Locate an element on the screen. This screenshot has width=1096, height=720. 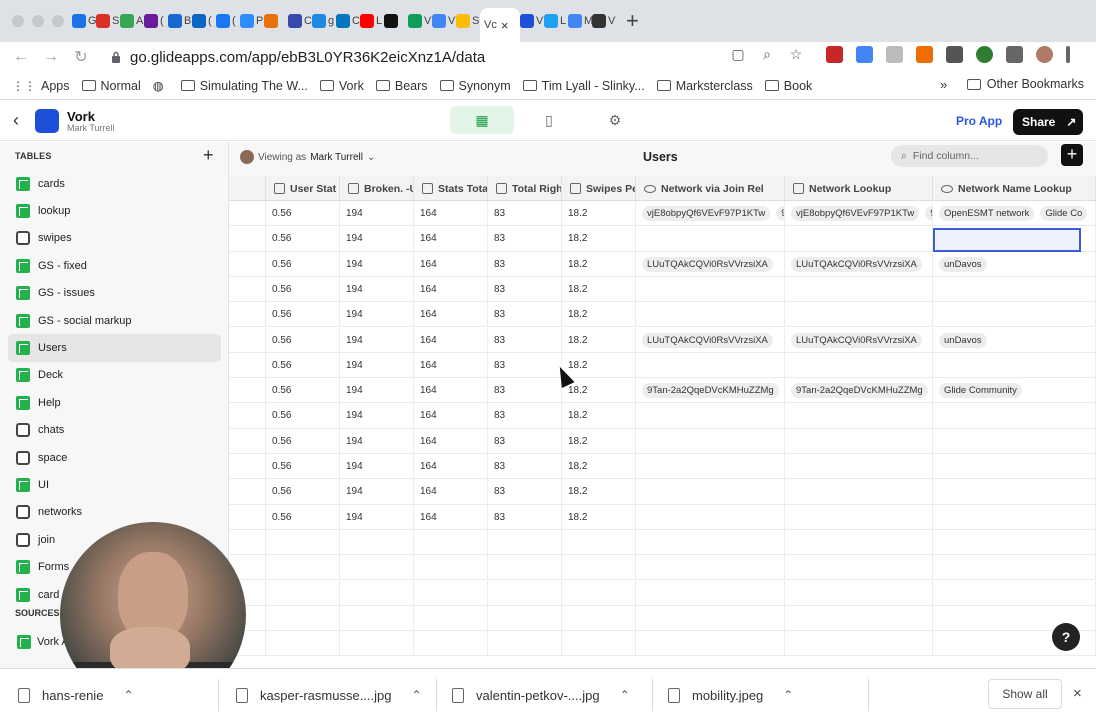
column-header: Swipes Pe is located at coordinates (599, 188).